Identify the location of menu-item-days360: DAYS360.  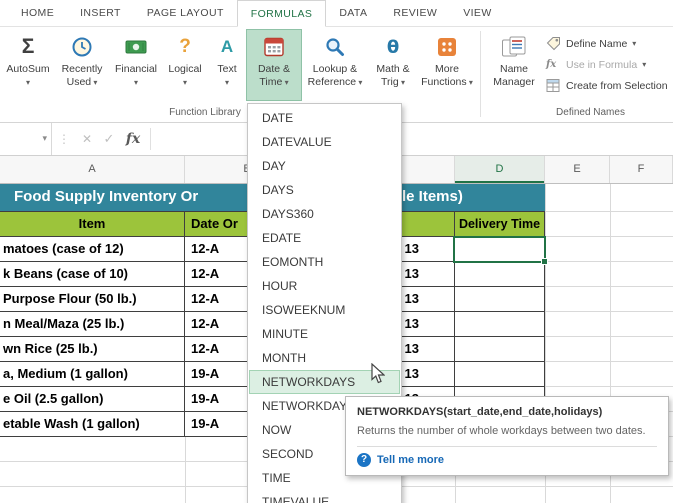
(324, 214).